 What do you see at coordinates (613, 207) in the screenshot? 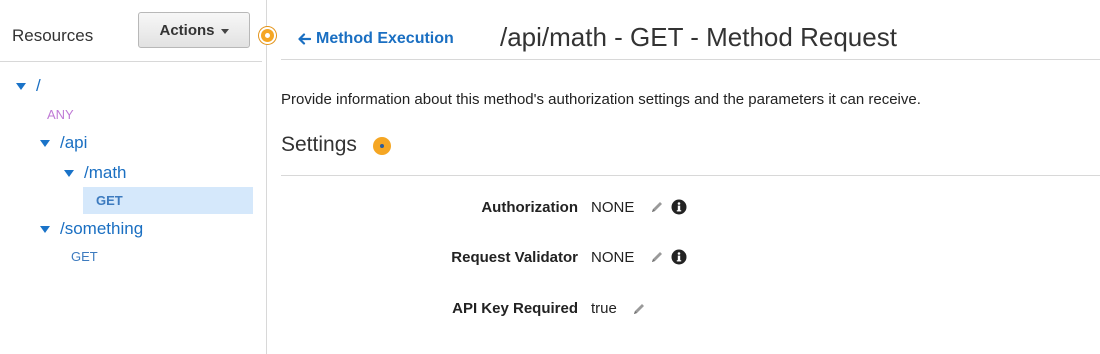
I see `authorization-value: NONE` at bounding box center [613, 207].